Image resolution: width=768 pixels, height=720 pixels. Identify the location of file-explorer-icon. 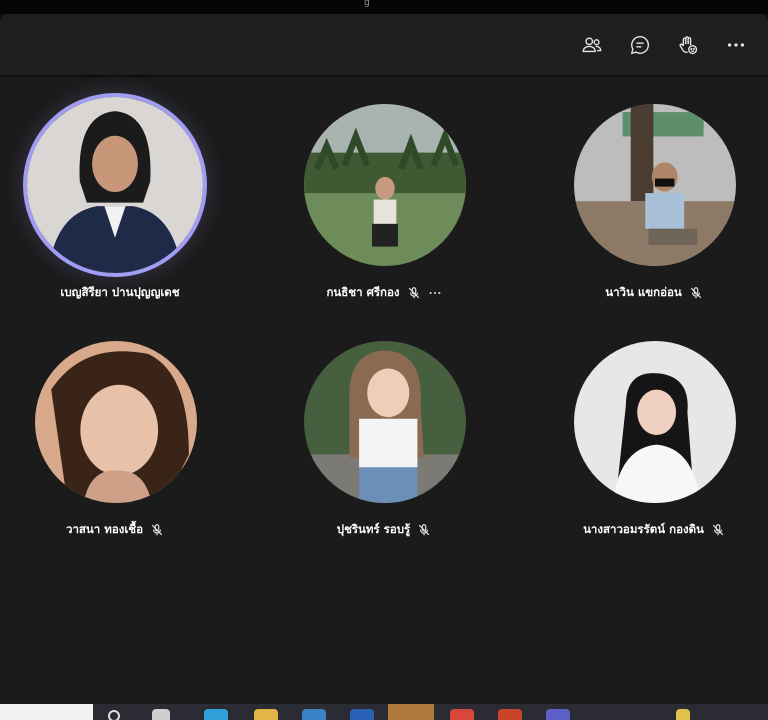
(266, 714).